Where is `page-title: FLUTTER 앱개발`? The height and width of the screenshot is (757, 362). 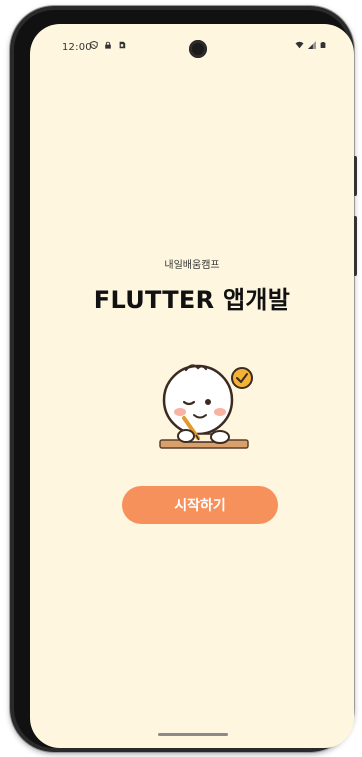
page-title: FLUTTER 앱개발 is located at coordinates (192, 300).